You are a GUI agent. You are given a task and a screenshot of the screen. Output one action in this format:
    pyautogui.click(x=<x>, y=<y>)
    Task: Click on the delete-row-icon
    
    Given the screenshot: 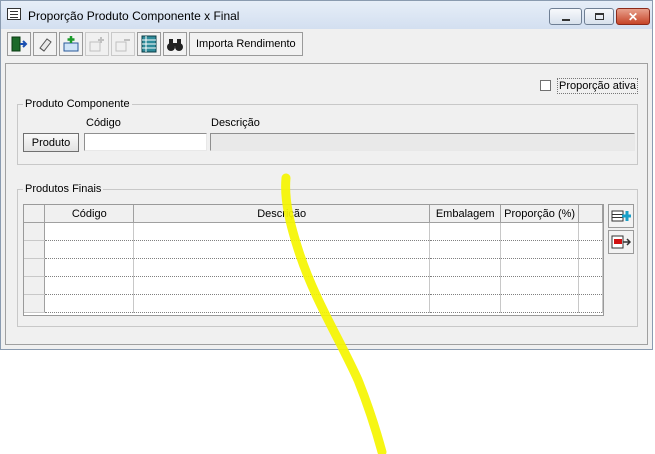 What is the action you would take?
    pyautogui.click(x=122, y=45)
    